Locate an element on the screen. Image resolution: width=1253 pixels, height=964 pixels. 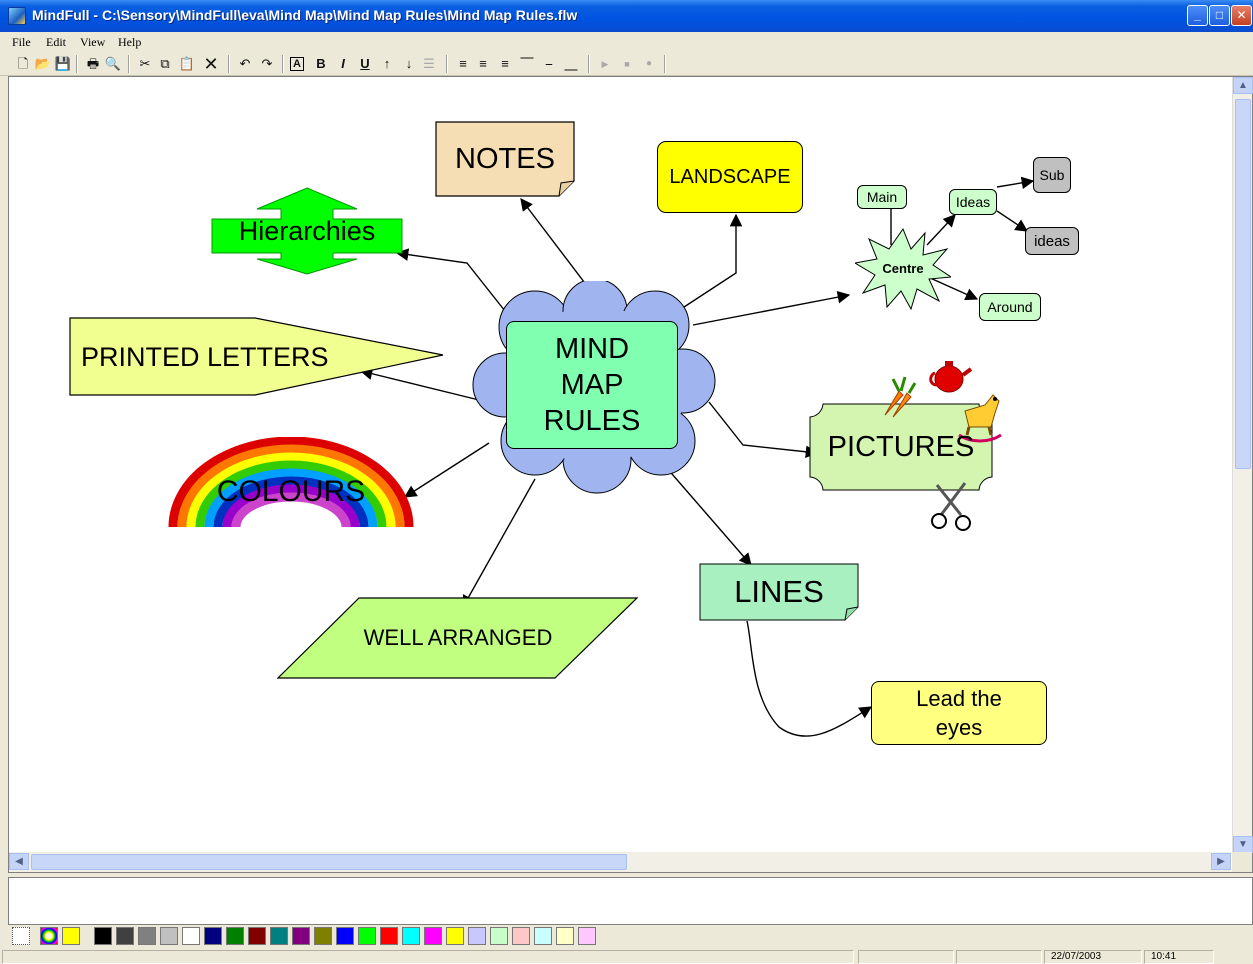
node-centre: Centre is located at coordinates (903, 268).